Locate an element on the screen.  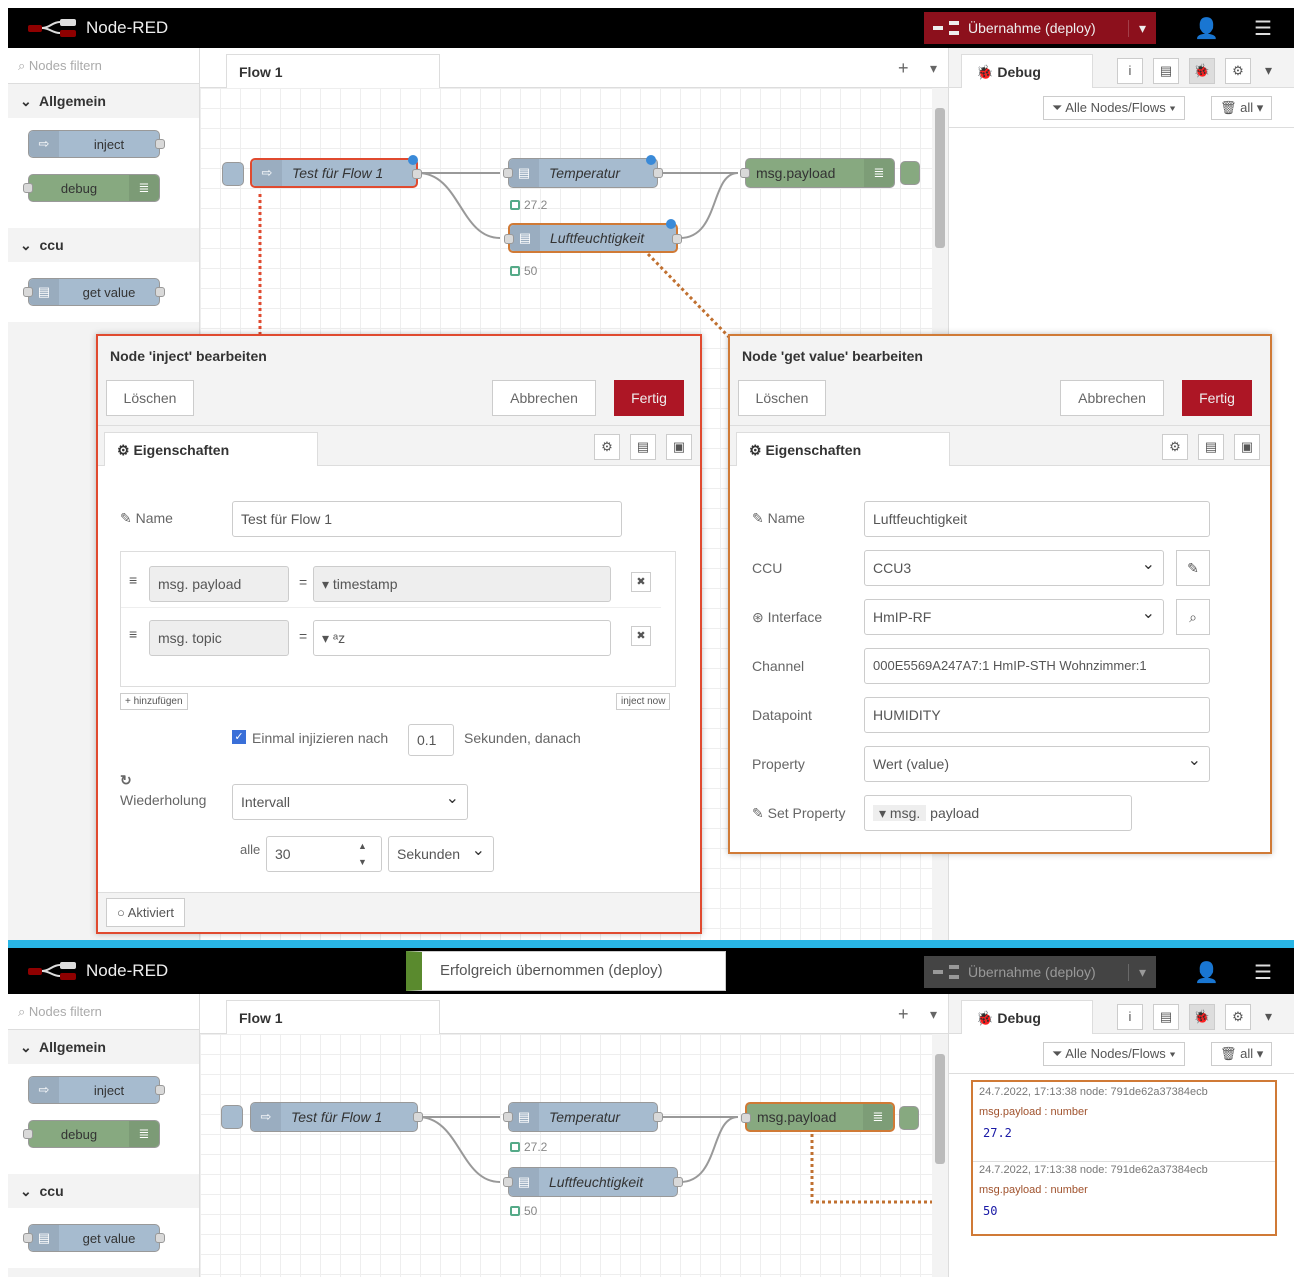
edit-icon: ✎ is located at coordinates (1193, 568).